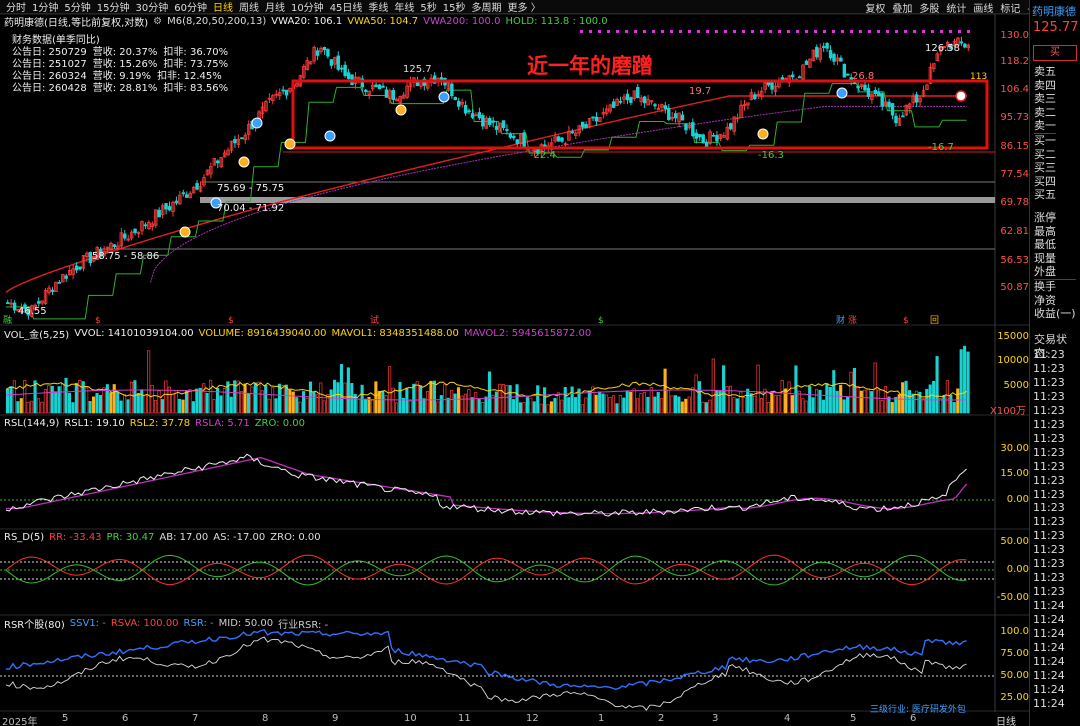  Describe the element at coordinates (1045, 182) in the screenshot. I see `order-book-8: 买四` at that location.